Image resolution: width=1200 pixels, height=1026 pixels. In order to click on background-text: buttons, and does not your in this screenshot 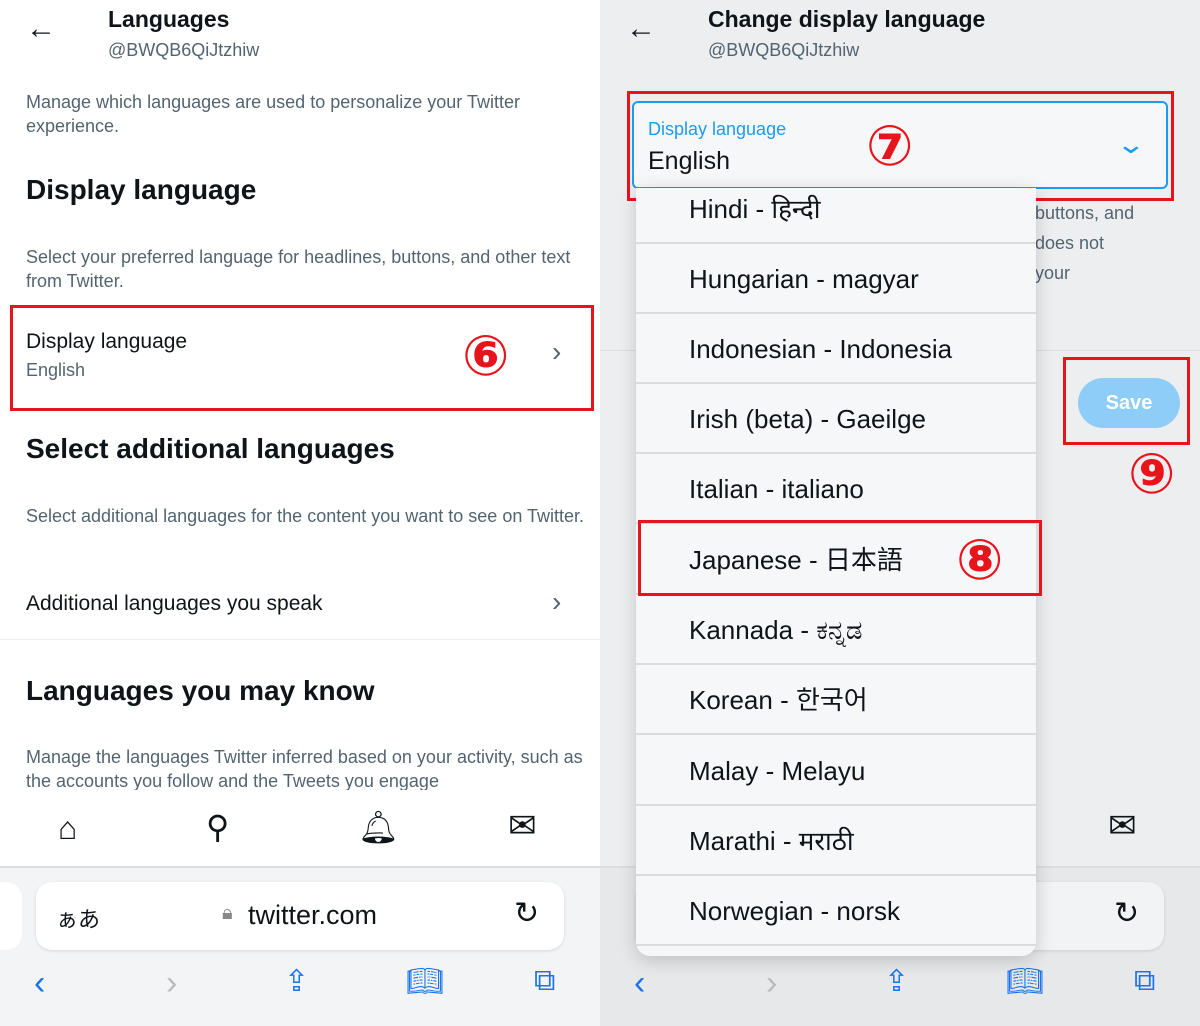, I will do `click(1085, 243)`.